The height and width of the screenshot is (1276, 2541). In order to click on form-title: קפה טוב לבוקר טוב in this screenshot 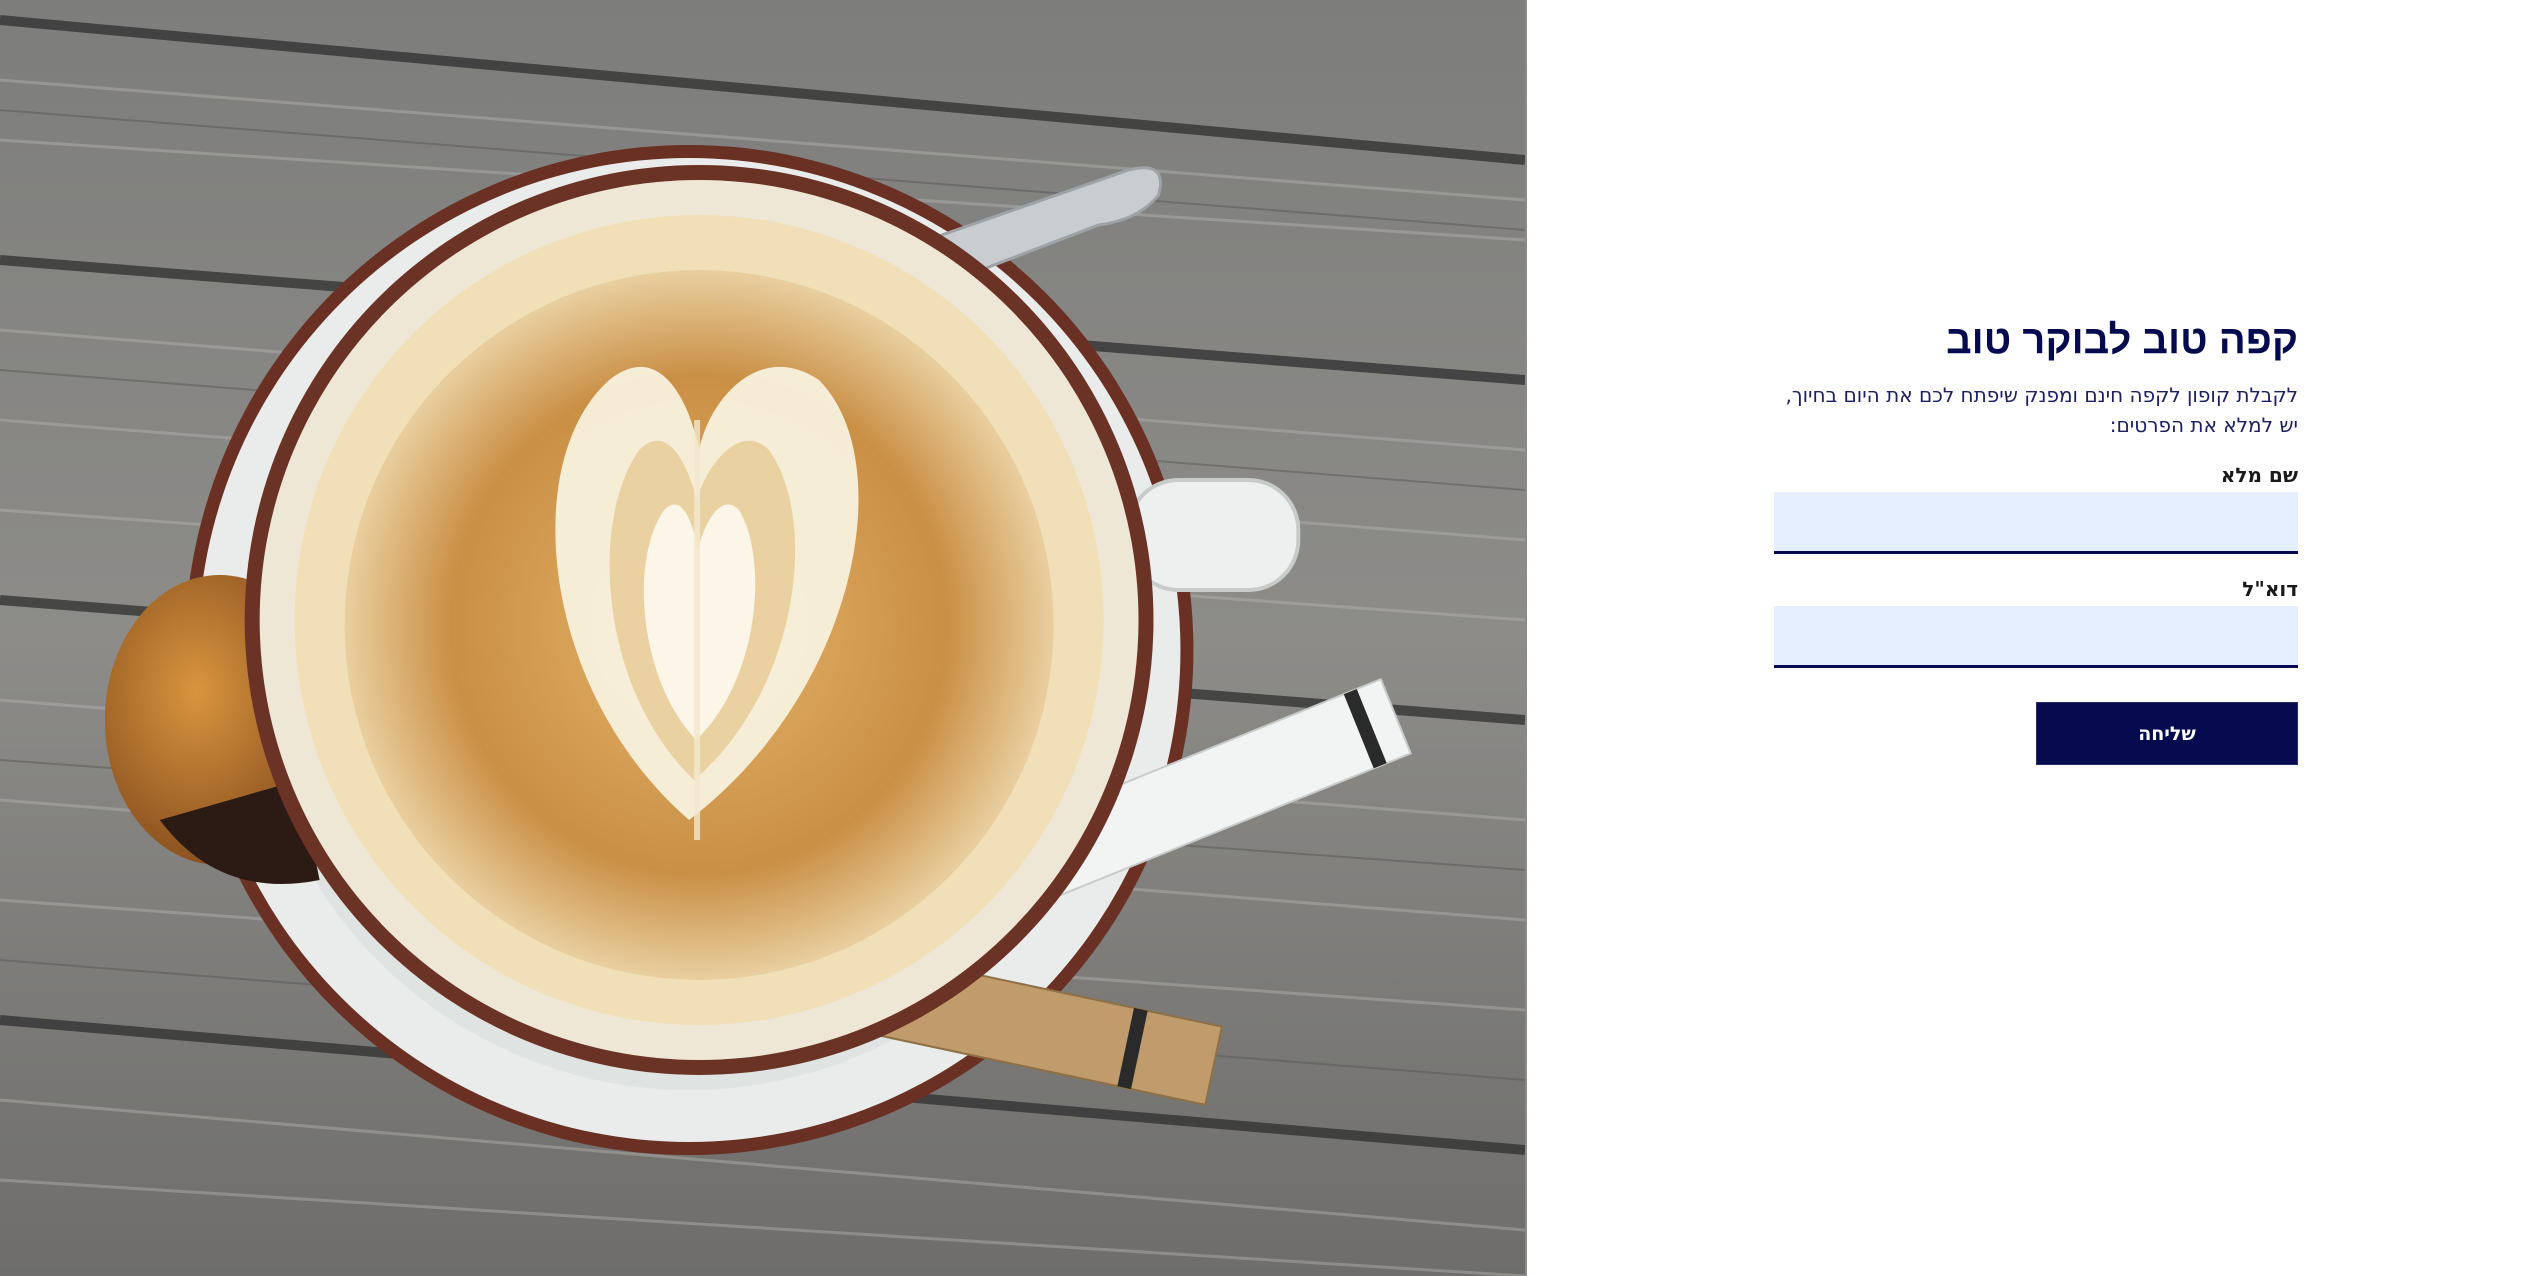, I will do `click(2122, 340)`.